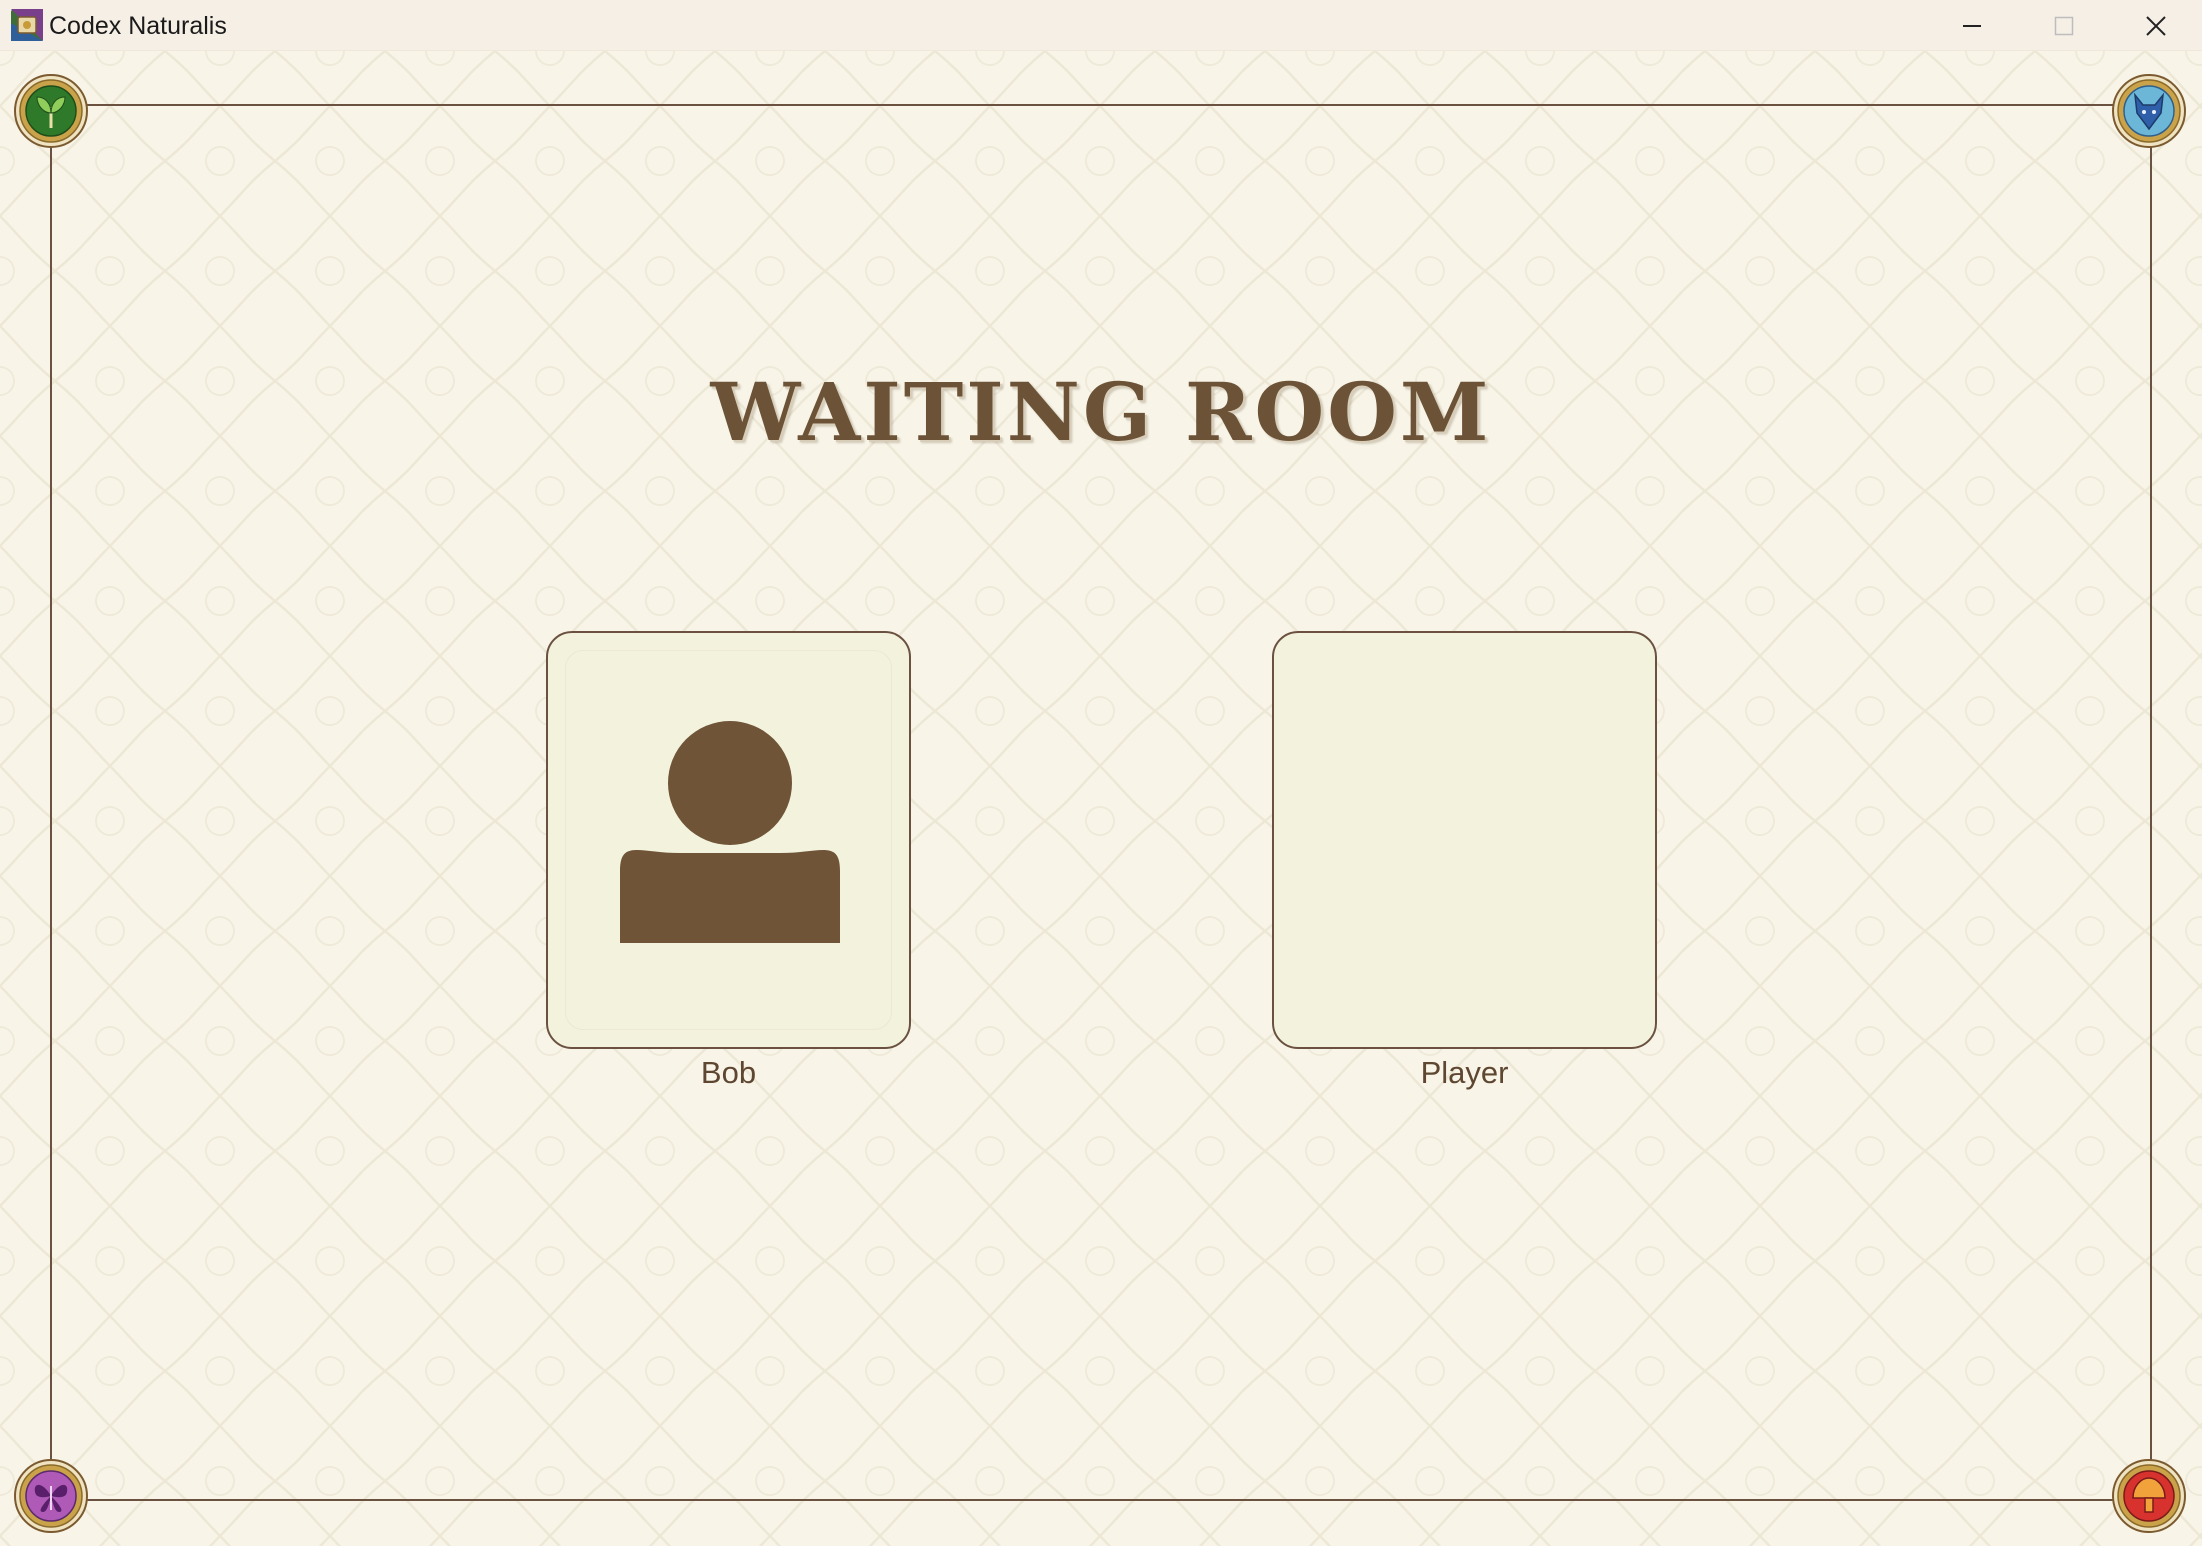 This screenshot has height=1546, width=2202. I want to click on fungi-kingdom-icon, so click(2149, 1496).